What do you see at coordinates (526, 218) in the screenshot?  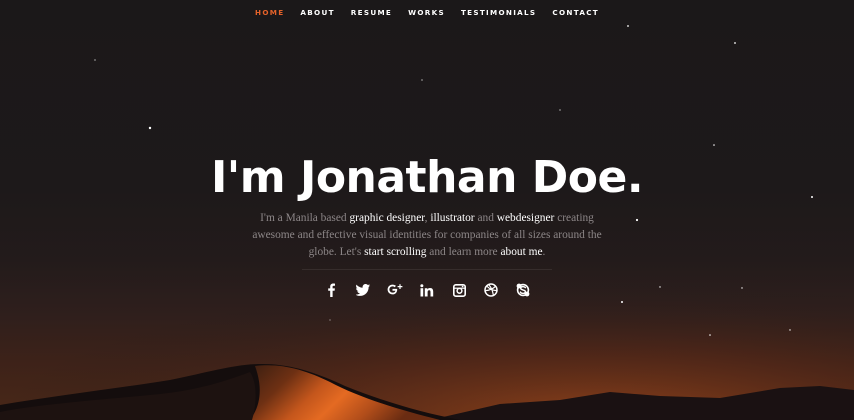 I see `link-webdesigner: webdesigner` at bounding box center [526, 218].